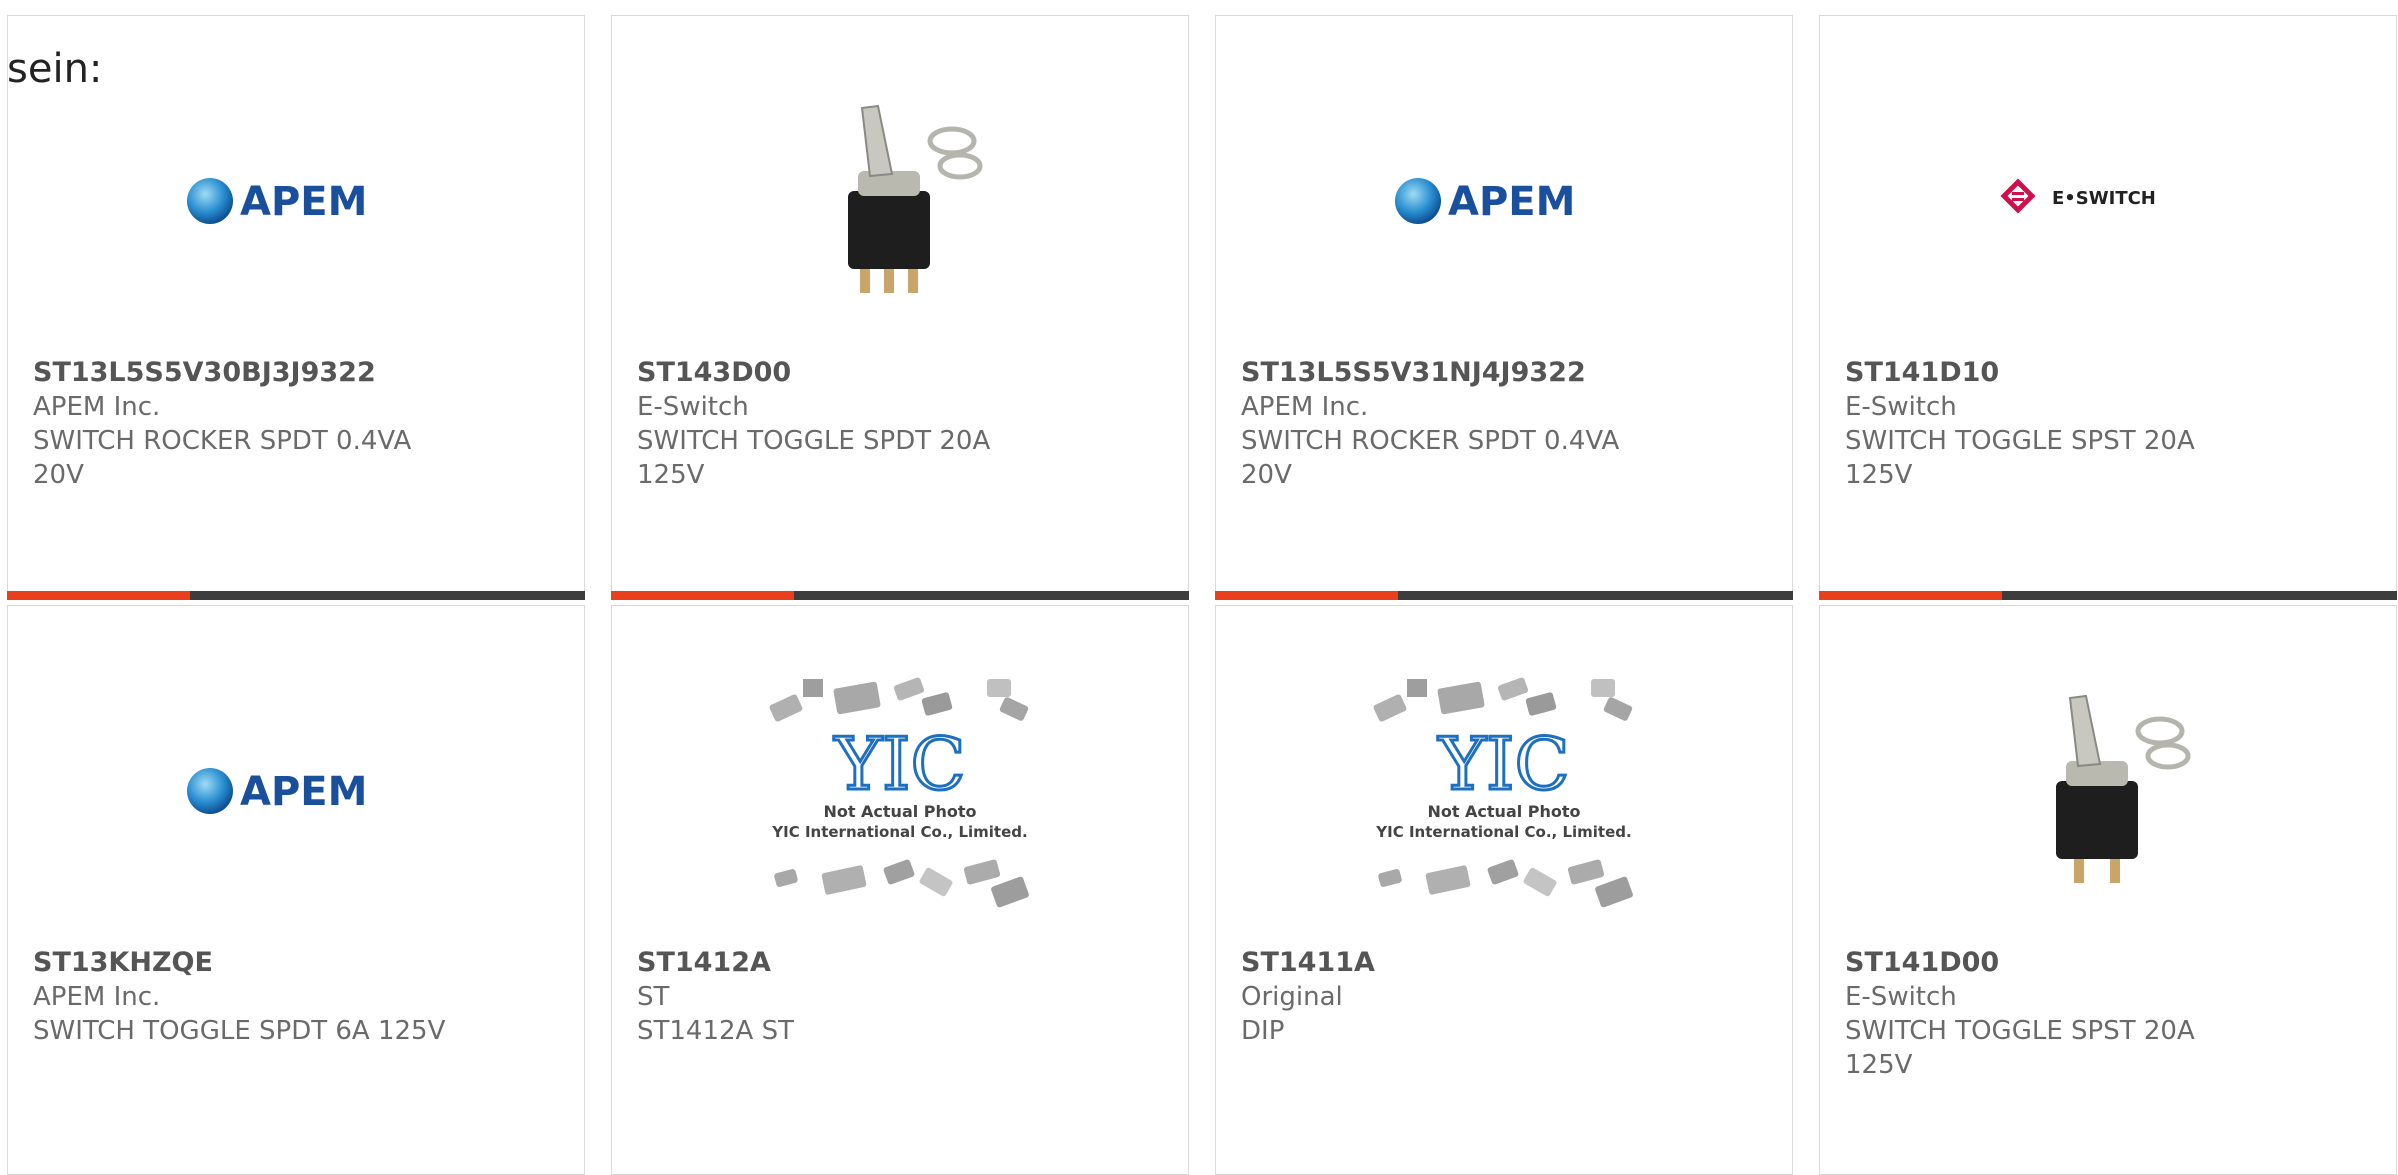 The image size is (2398, 1175). I want to click on part-number-link: ST13KHZQE, so click(243, 963).